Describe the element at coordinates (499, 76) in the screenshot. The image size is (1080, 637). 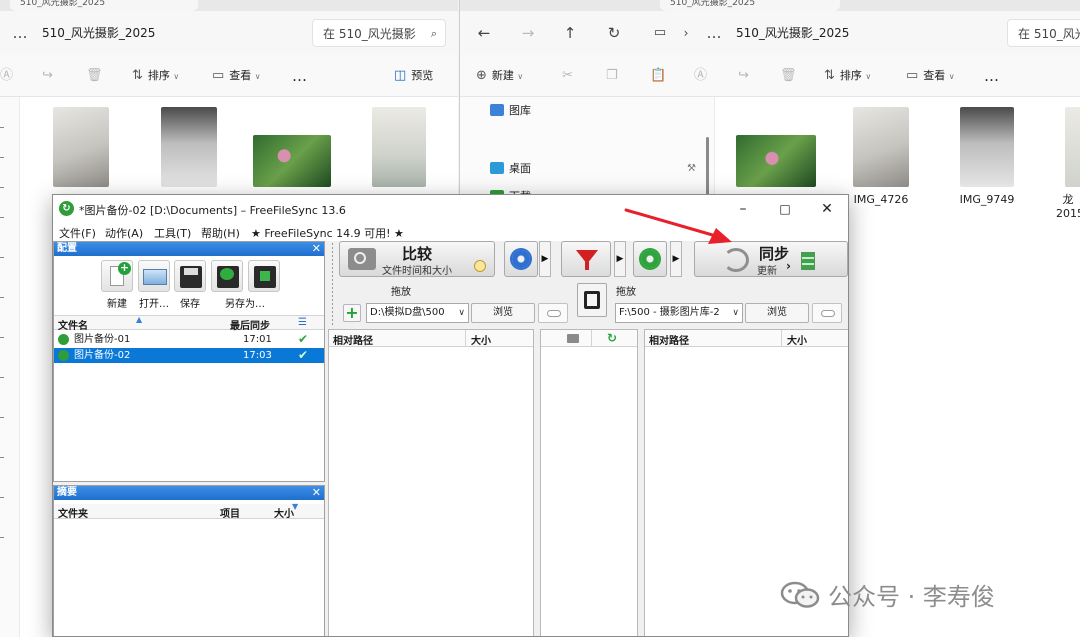
I see `new-button: ⊕ 新建 ∨` at that location.